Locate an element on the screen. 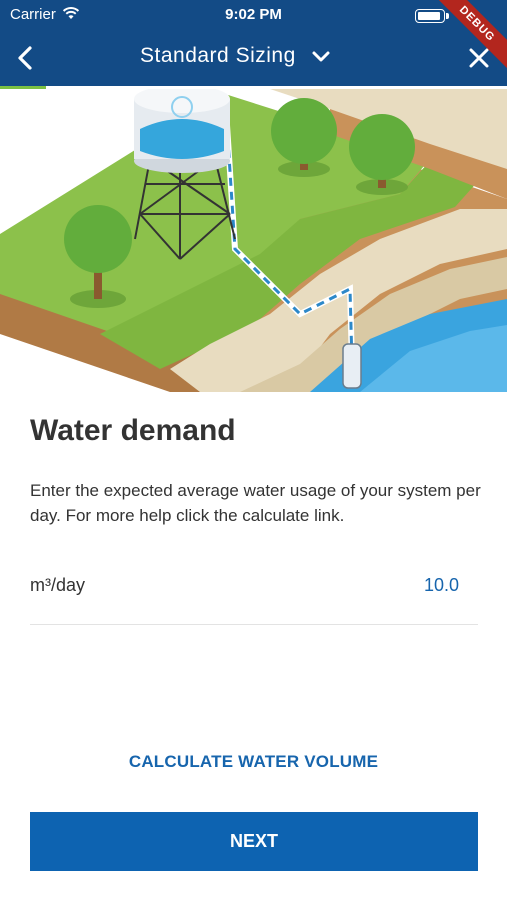 This screenshot has height=900, width=507. nav-bar: Standard Sizing is located at coordinates (253, 58).